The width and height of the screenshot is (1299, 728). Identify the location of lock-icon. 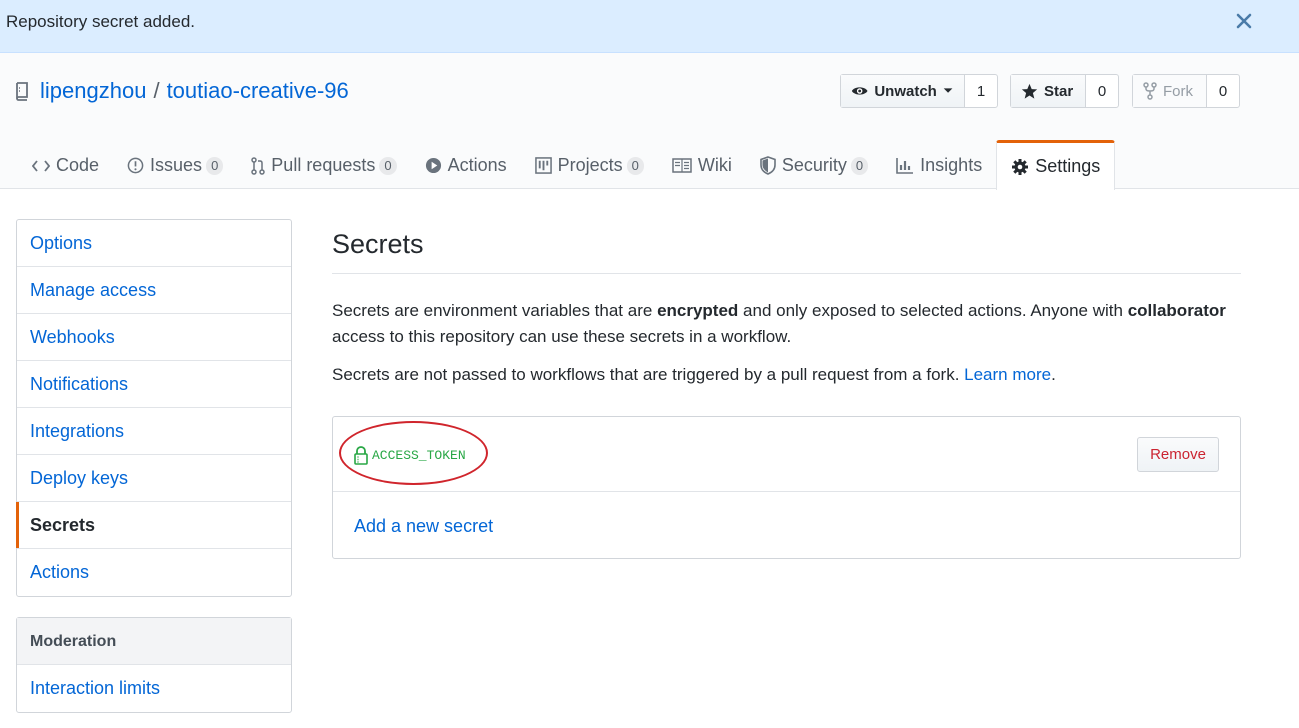
(361, 455).